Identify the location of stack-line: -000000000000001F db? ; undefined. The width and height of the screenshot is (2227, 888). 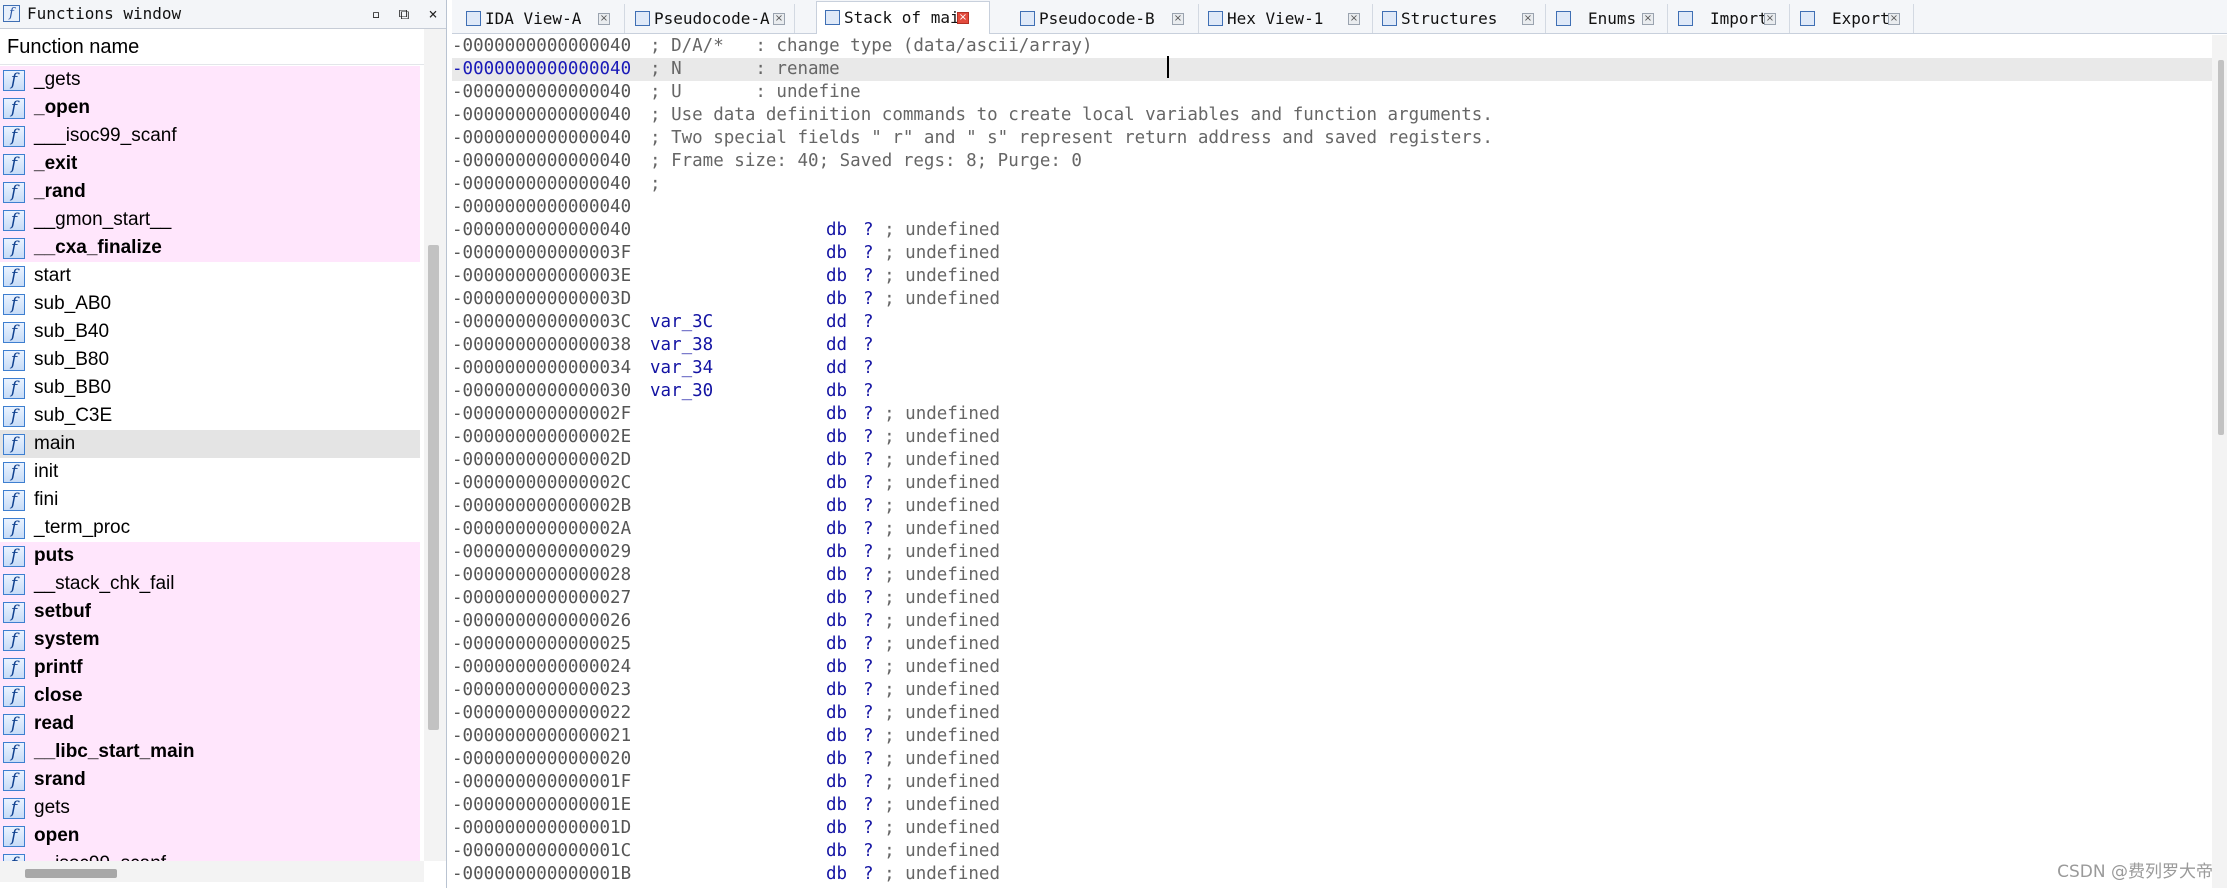
(1332, 782).